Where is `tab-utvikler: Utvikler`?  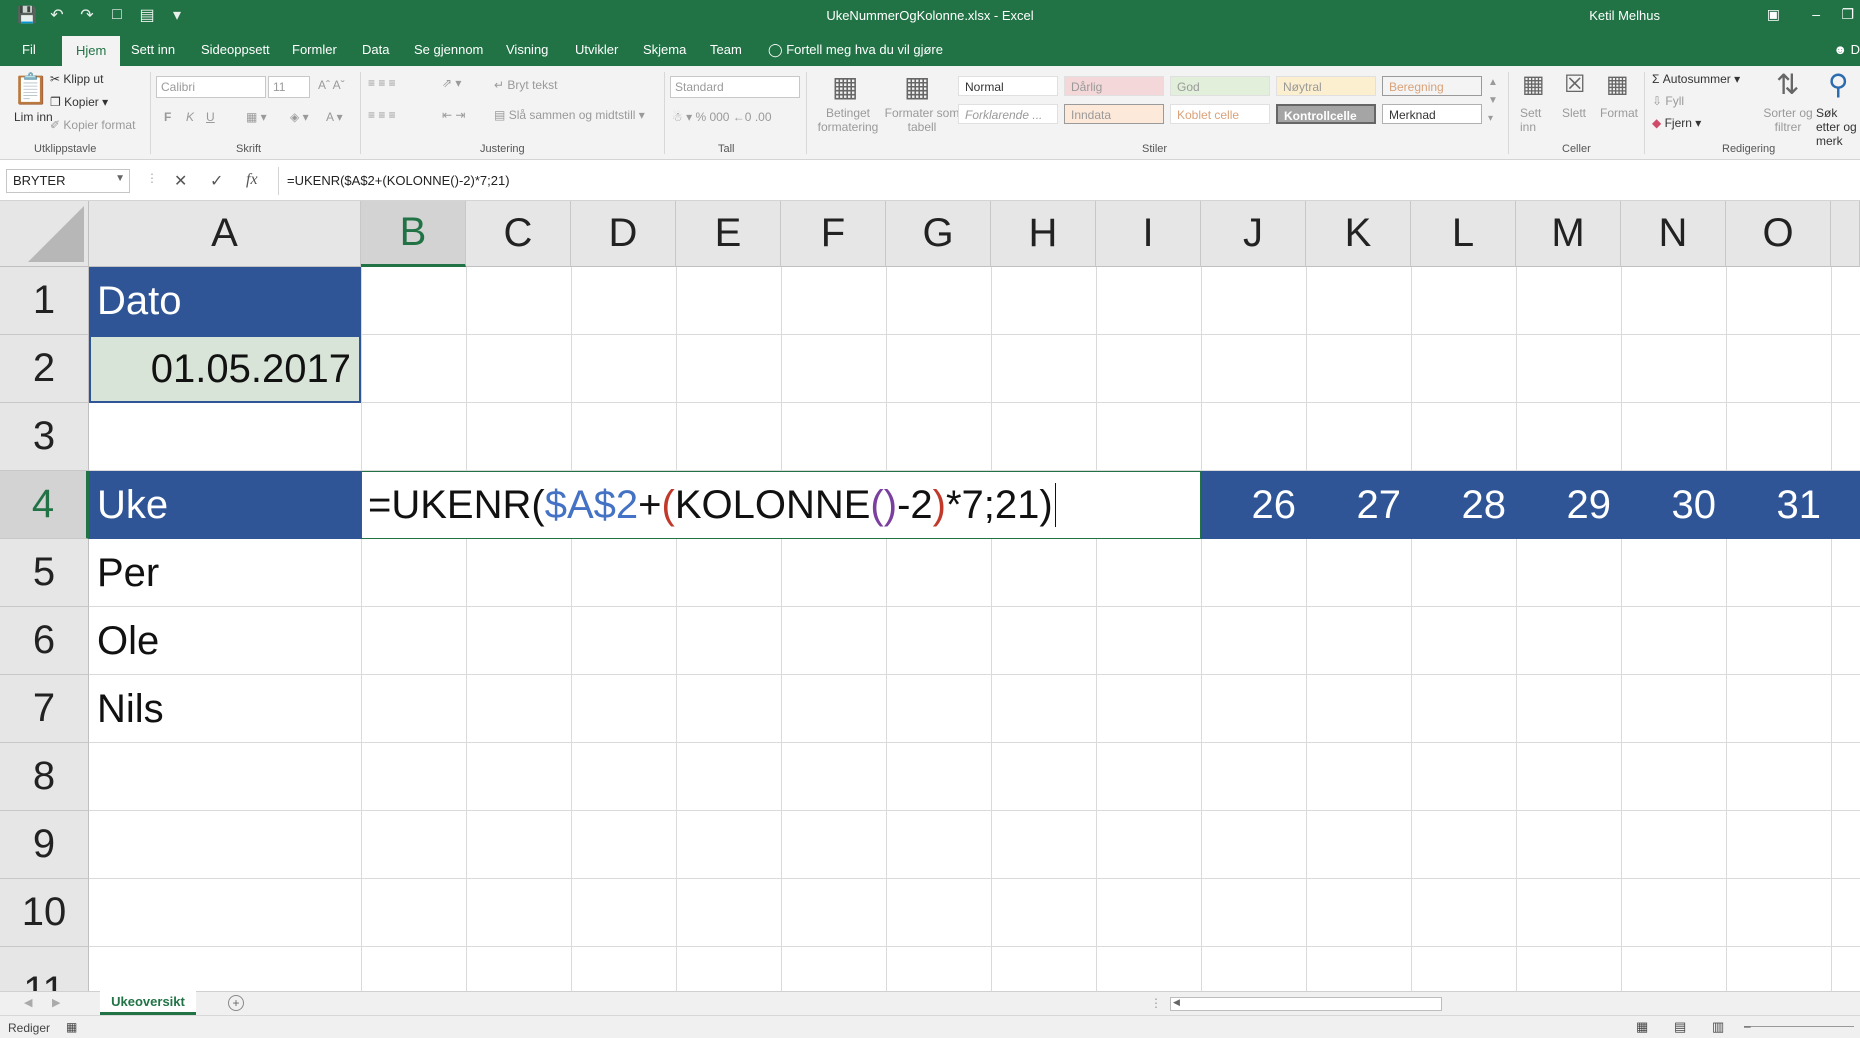
tab-utvikler: Utvikler is located at coordinates (596, 49).